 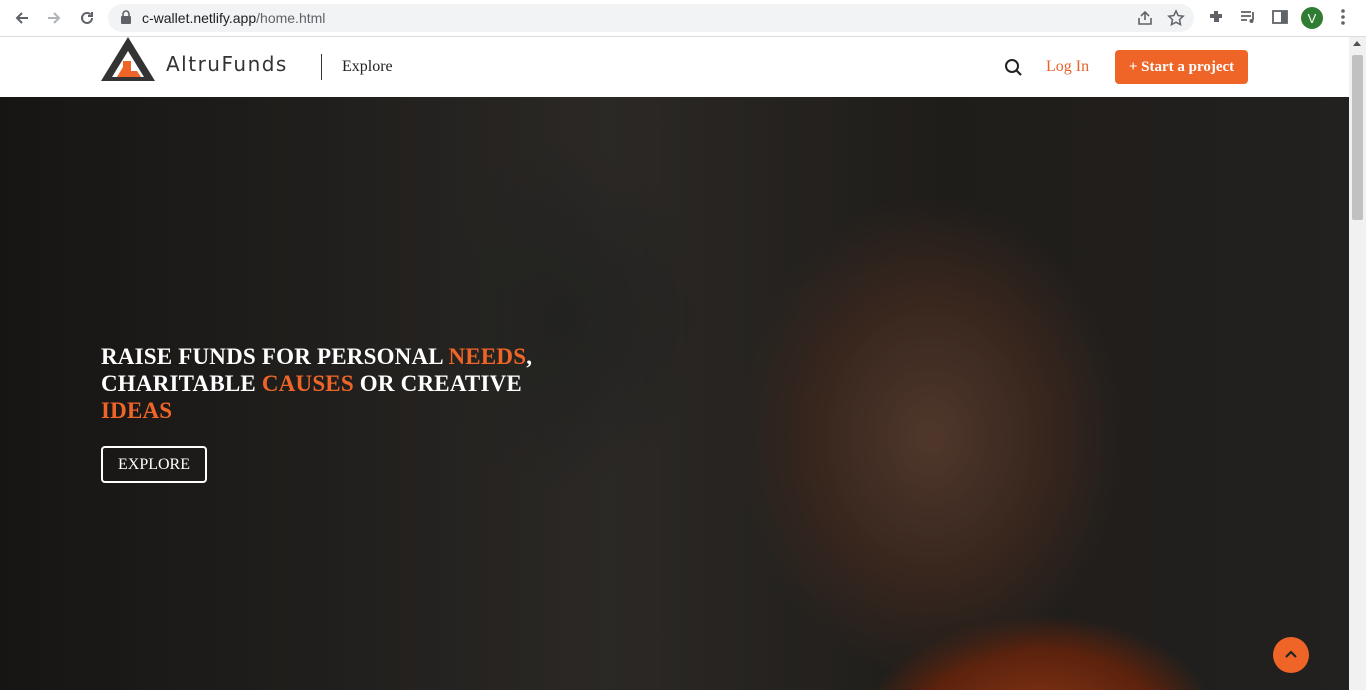 What do you see at coordinates (126, 17) in the screenshot?
I see `lock-icon` at bounding box center [126, 17].